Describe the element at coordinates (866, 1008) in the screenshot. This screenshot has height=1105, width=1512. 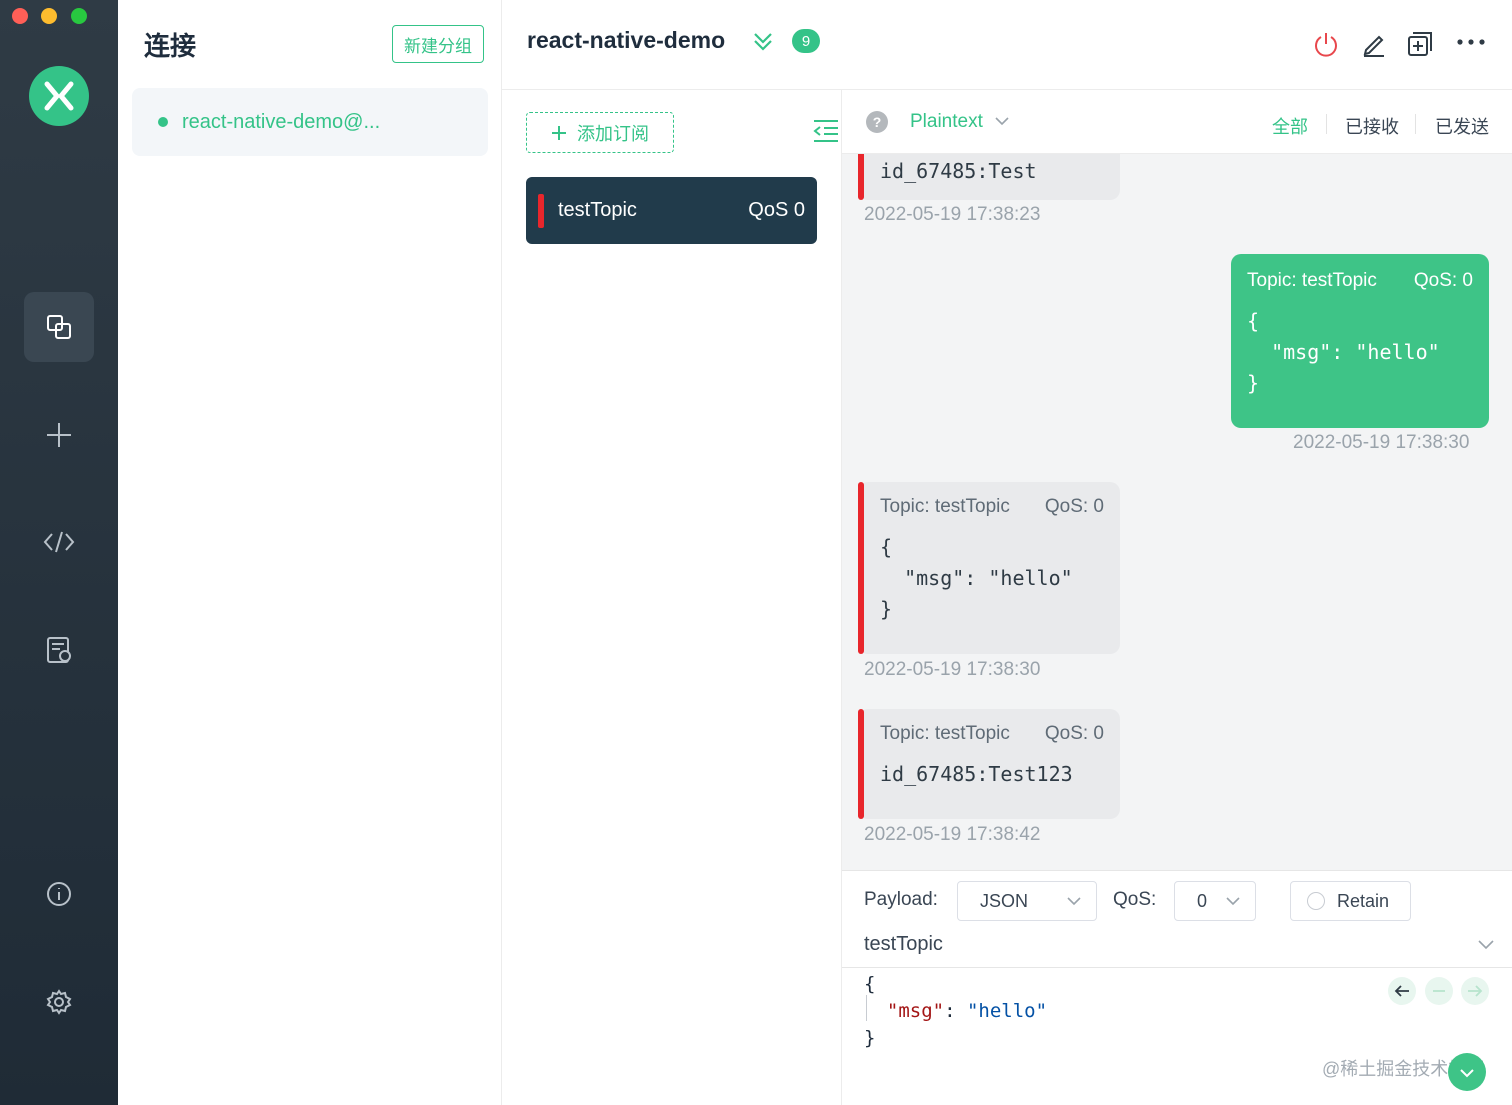
I see `indent-guide` at that location.